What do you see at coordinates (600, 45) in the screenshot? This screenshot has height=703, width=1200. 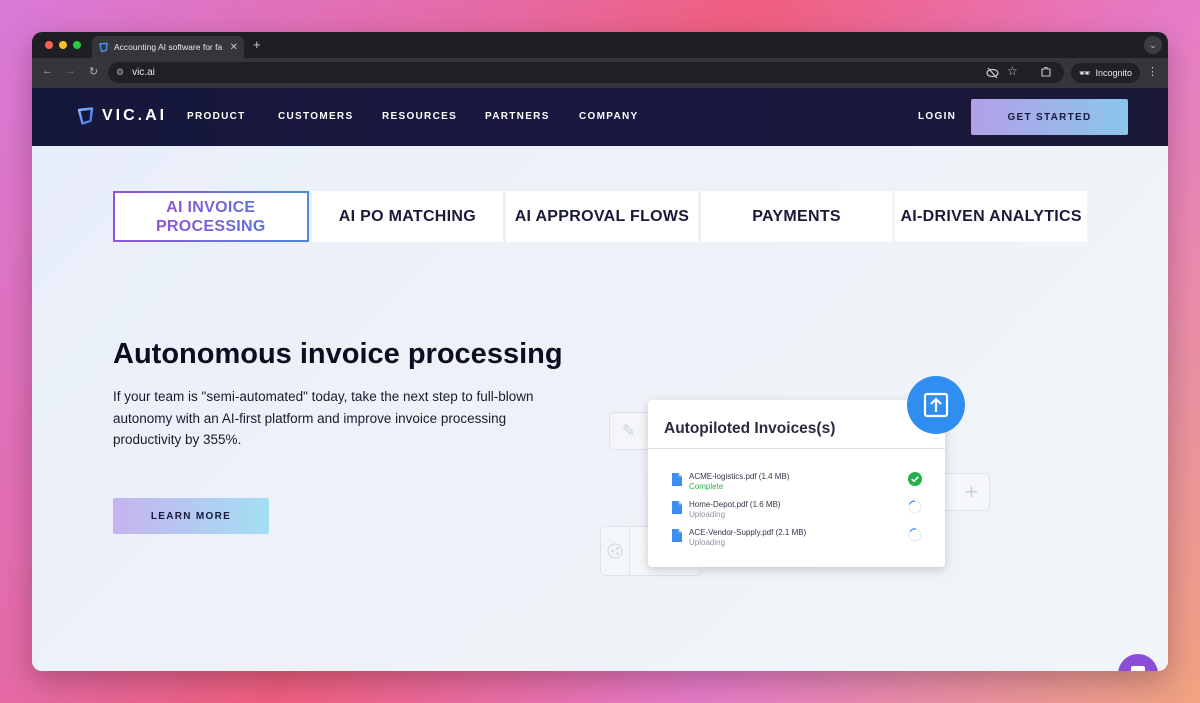 I see `tab-strip: Accounting AI software for fa ✕ + ⌄` at bounding box center [600, 45].